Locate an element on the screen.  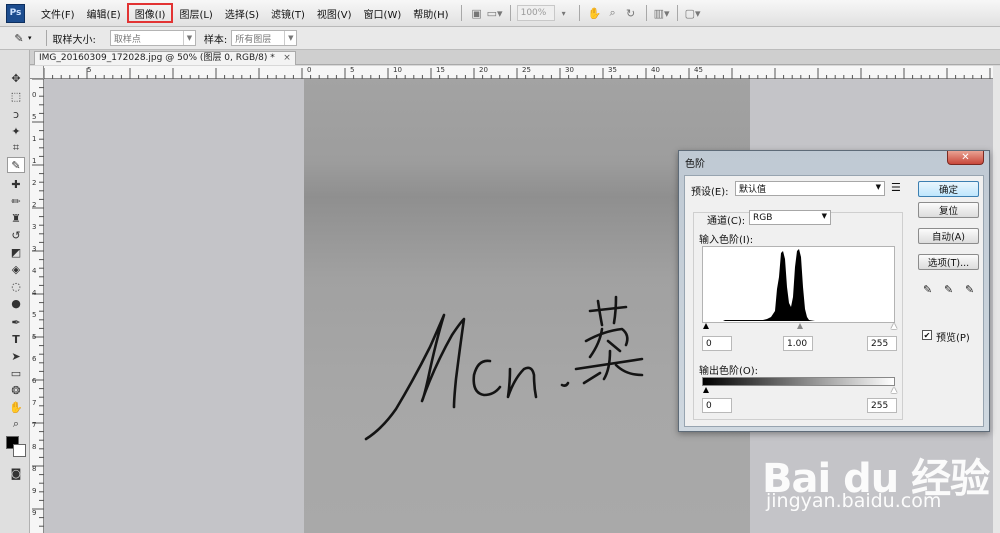
lasso-tool-icon: ↄ is located at coordinates (16, 114).